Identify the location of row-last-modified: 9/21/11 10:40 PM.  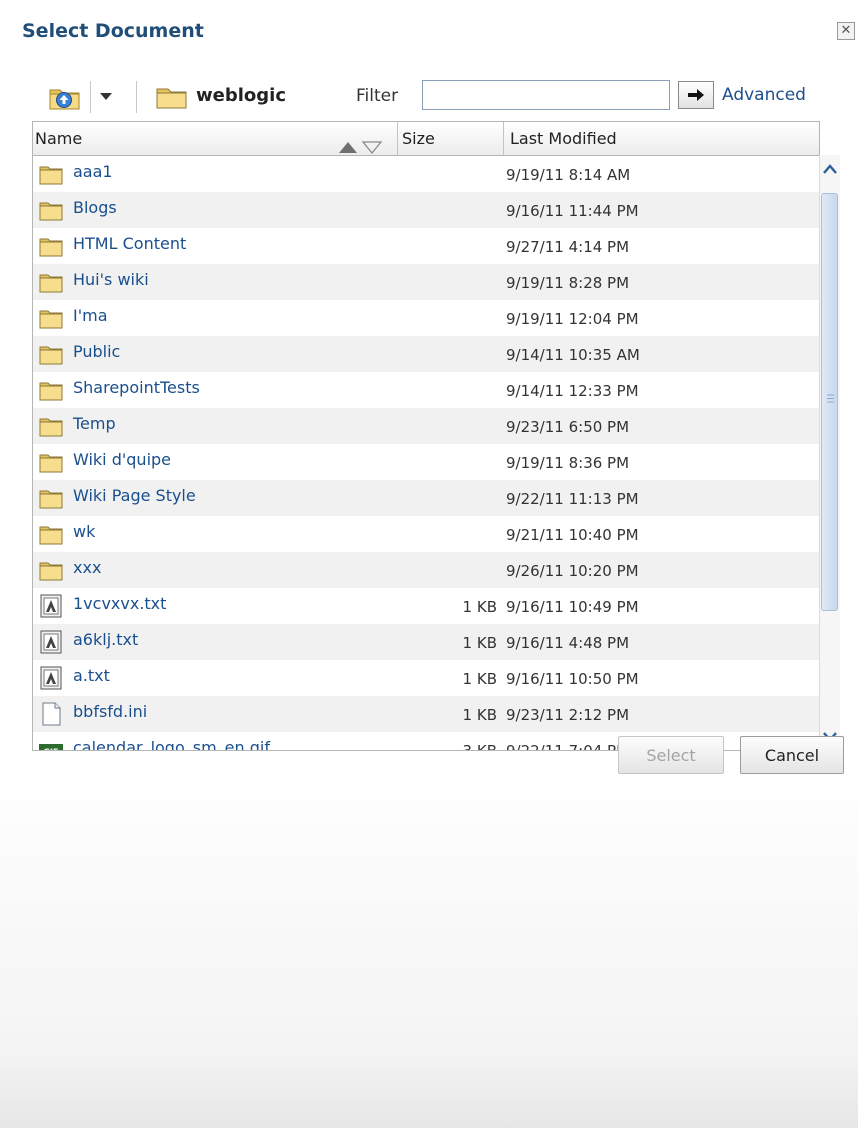
(572, 535).